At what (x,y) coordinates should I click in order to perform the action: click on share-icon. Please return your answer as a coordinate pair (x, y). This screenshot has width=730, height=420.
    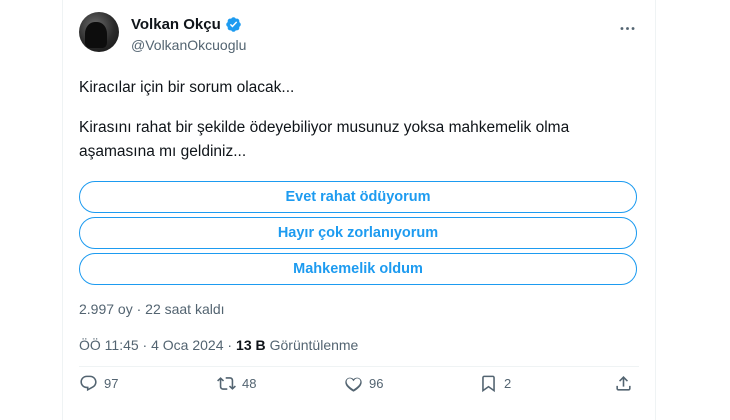
    Looking at the image, I should click on (623, 383).